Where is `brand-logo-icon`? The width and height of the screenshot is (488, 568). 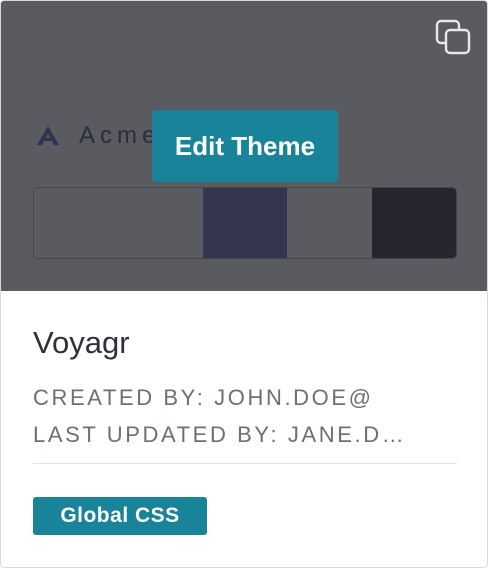 brand-logo-icon is located at coordinates (48, 135).